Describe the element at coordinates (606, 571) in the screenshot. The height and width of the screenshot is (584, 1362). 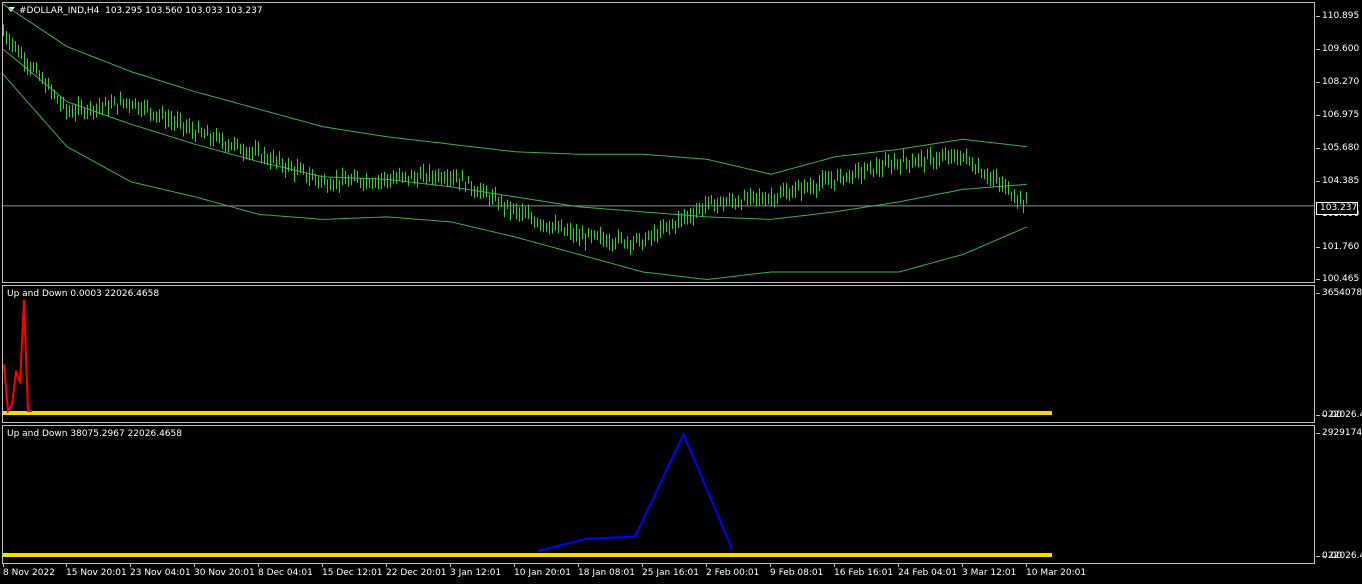
I see `time-tick: 18 Jan 08:01` at that location.